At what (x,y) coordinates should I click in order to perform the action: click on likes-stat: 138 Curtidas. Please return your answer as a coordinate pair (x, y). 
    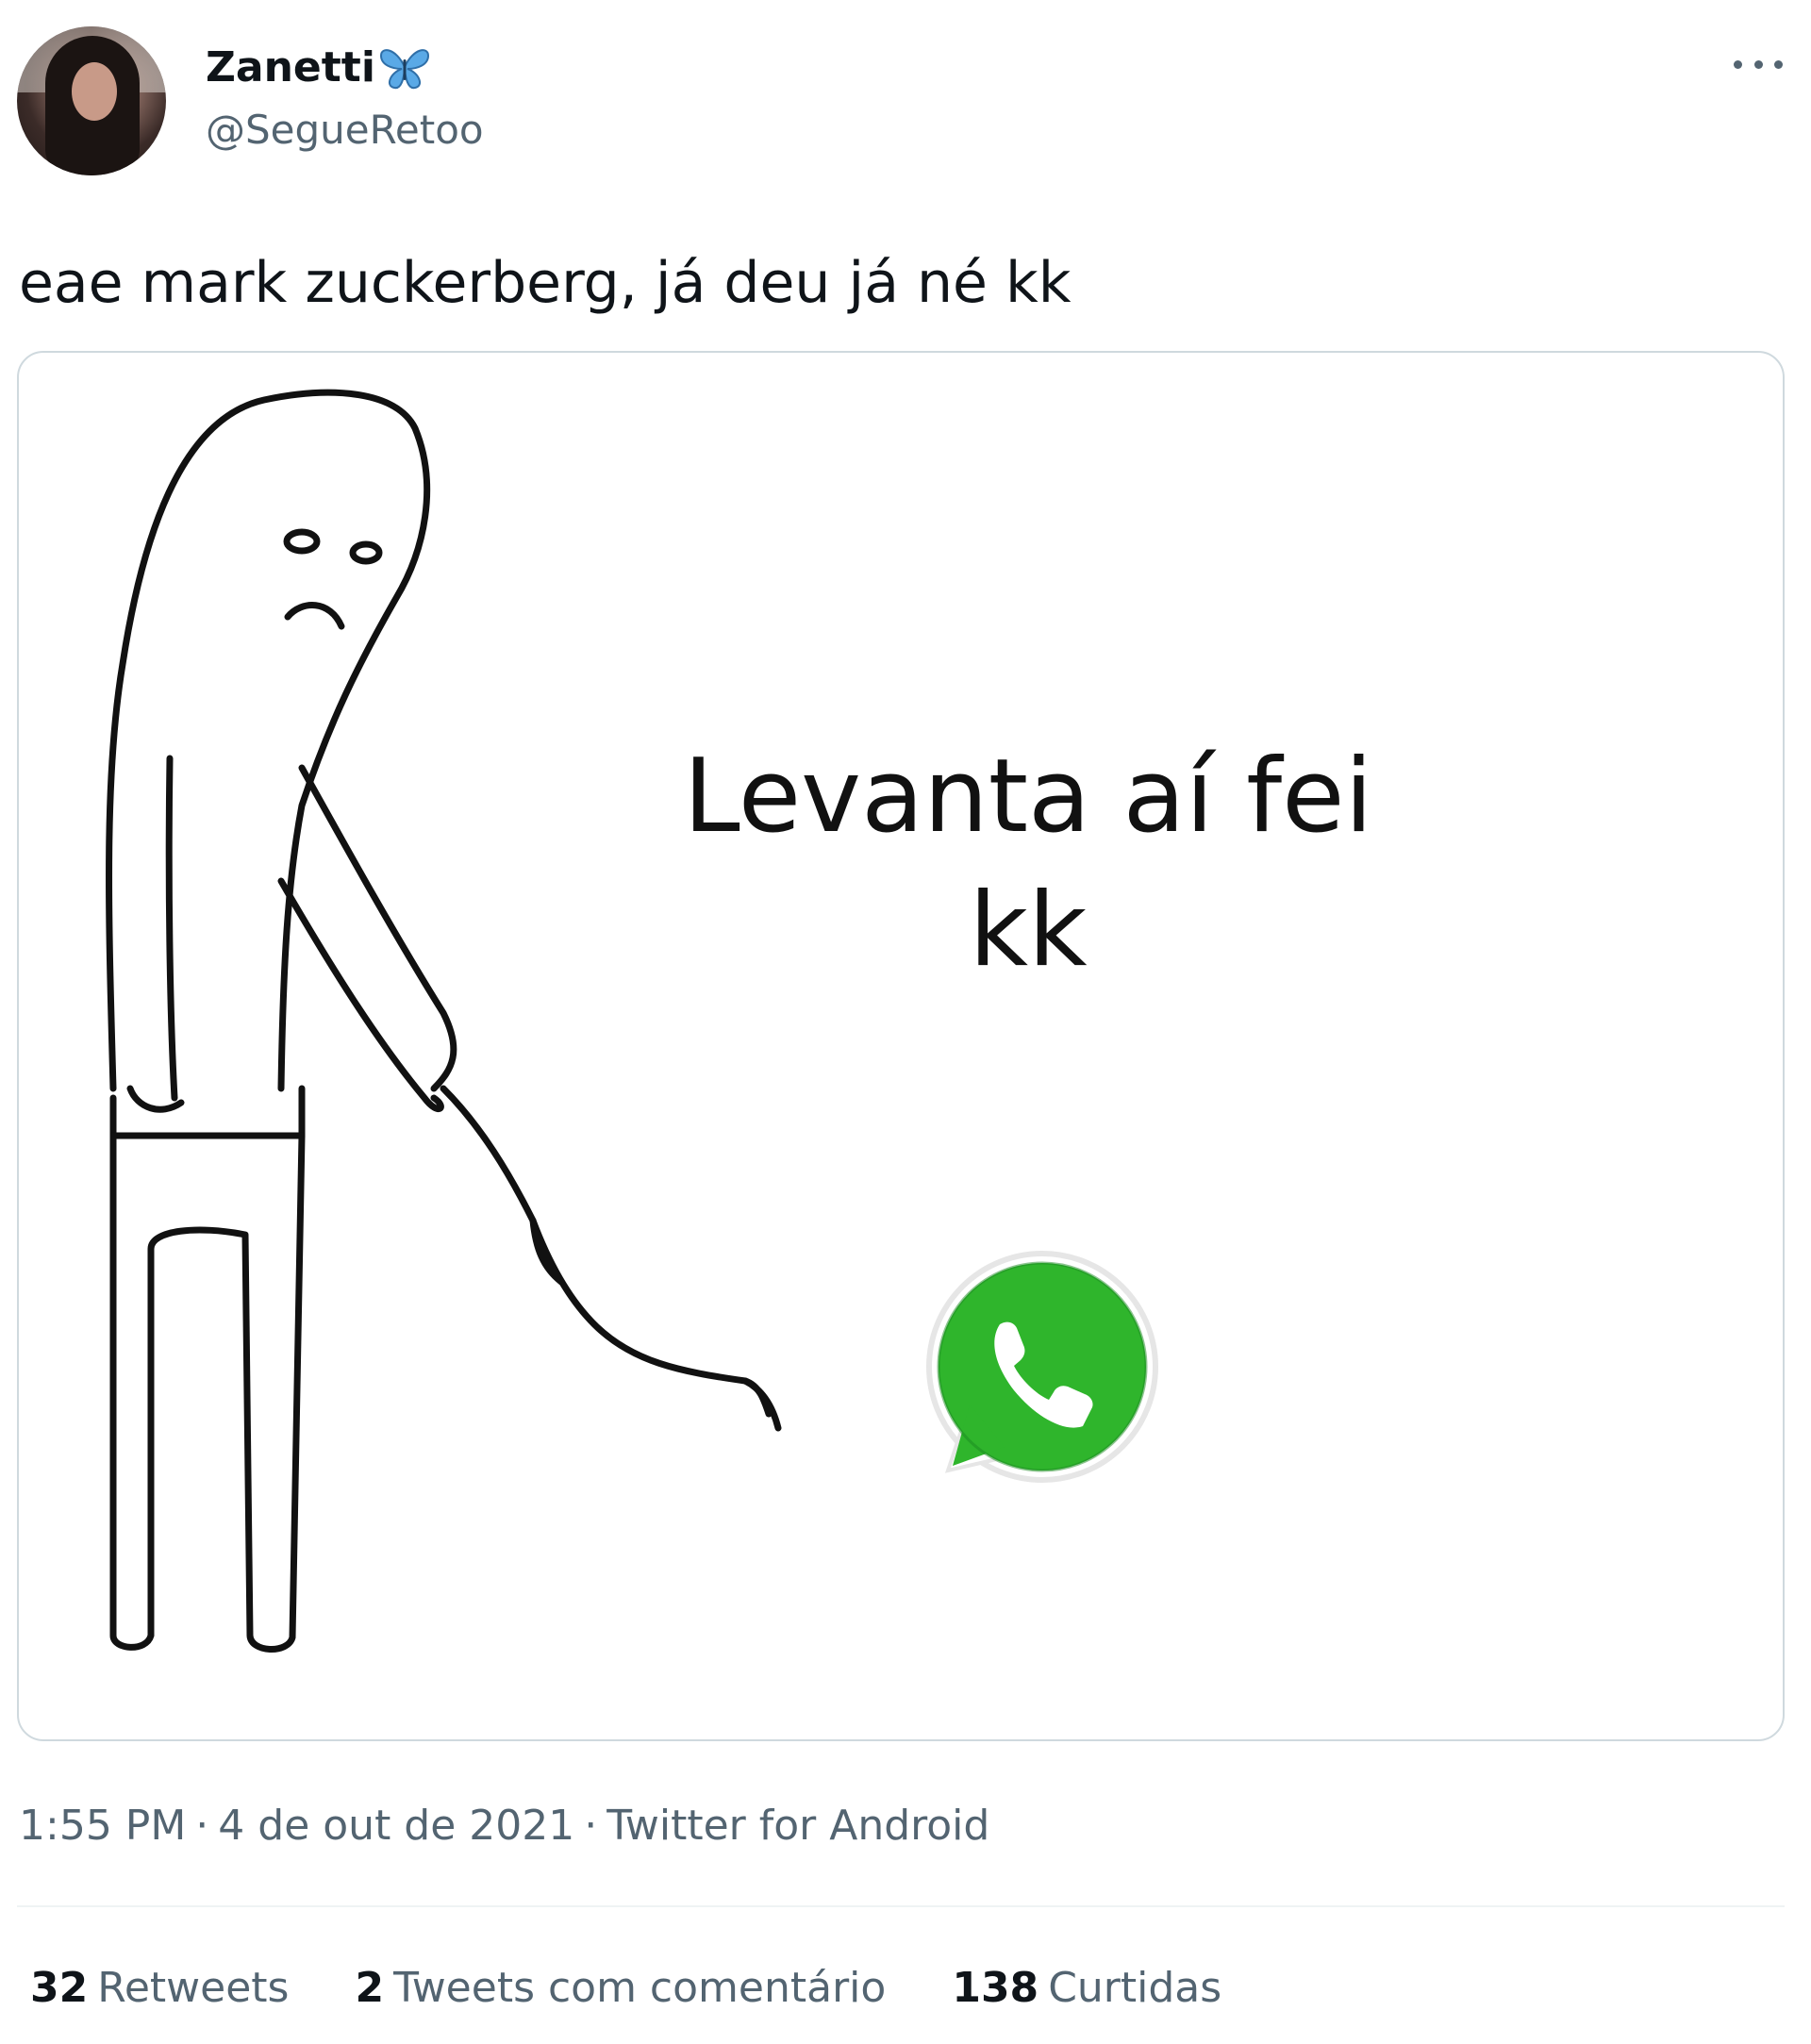
    Looking at the image, I should click on (1086, 1988).